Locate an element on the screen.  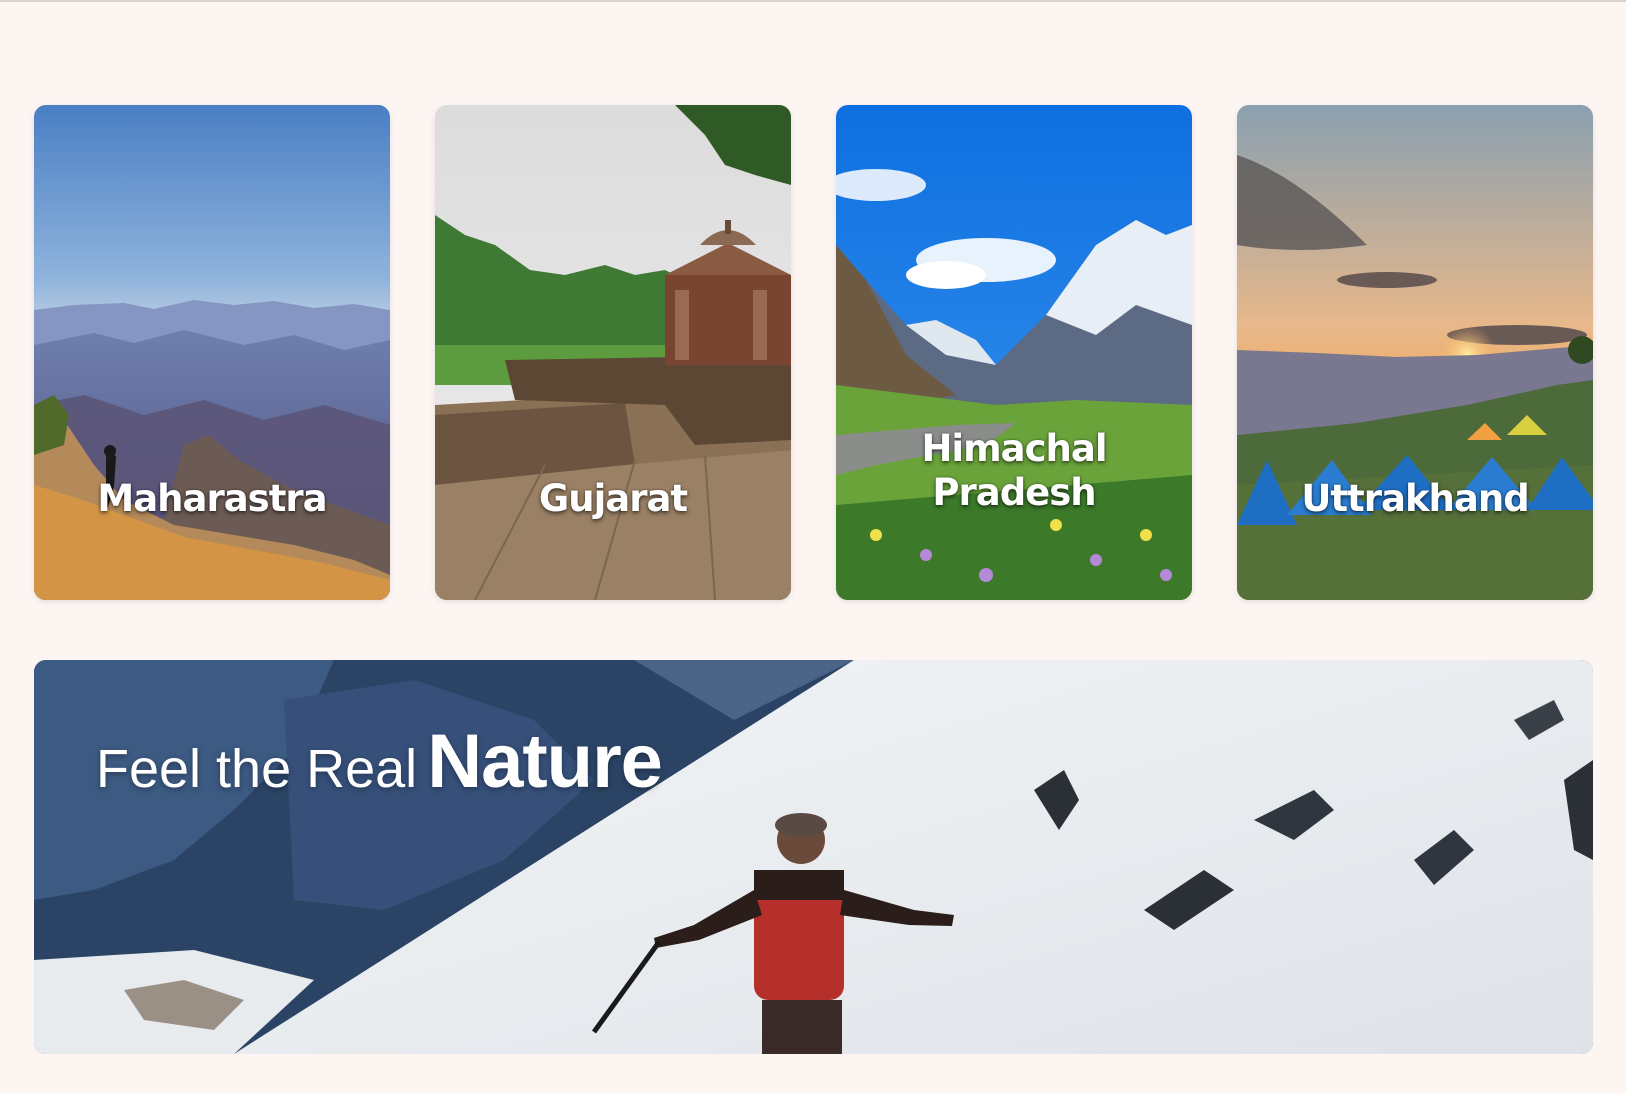
destination-label: Maharastra is located at coordinates (212, 498).